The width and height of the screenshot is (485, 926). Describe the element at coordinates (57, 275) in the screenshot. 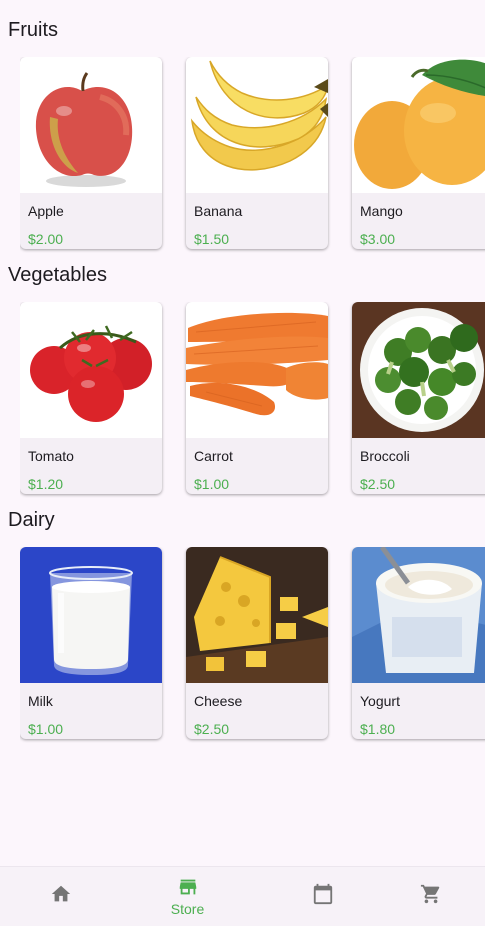

I see `section-title-vegetables: Vegetables` at that location.